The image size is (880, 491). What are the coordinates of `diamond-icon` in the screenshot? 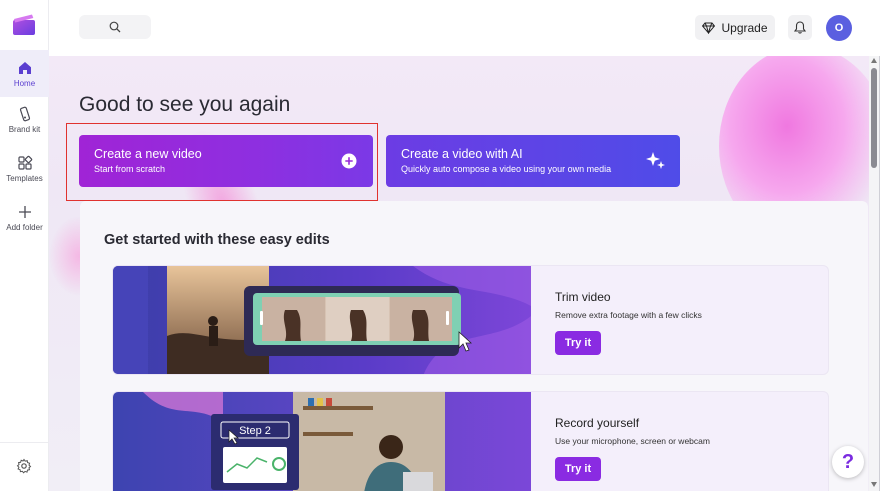 It's located at (709, 28).